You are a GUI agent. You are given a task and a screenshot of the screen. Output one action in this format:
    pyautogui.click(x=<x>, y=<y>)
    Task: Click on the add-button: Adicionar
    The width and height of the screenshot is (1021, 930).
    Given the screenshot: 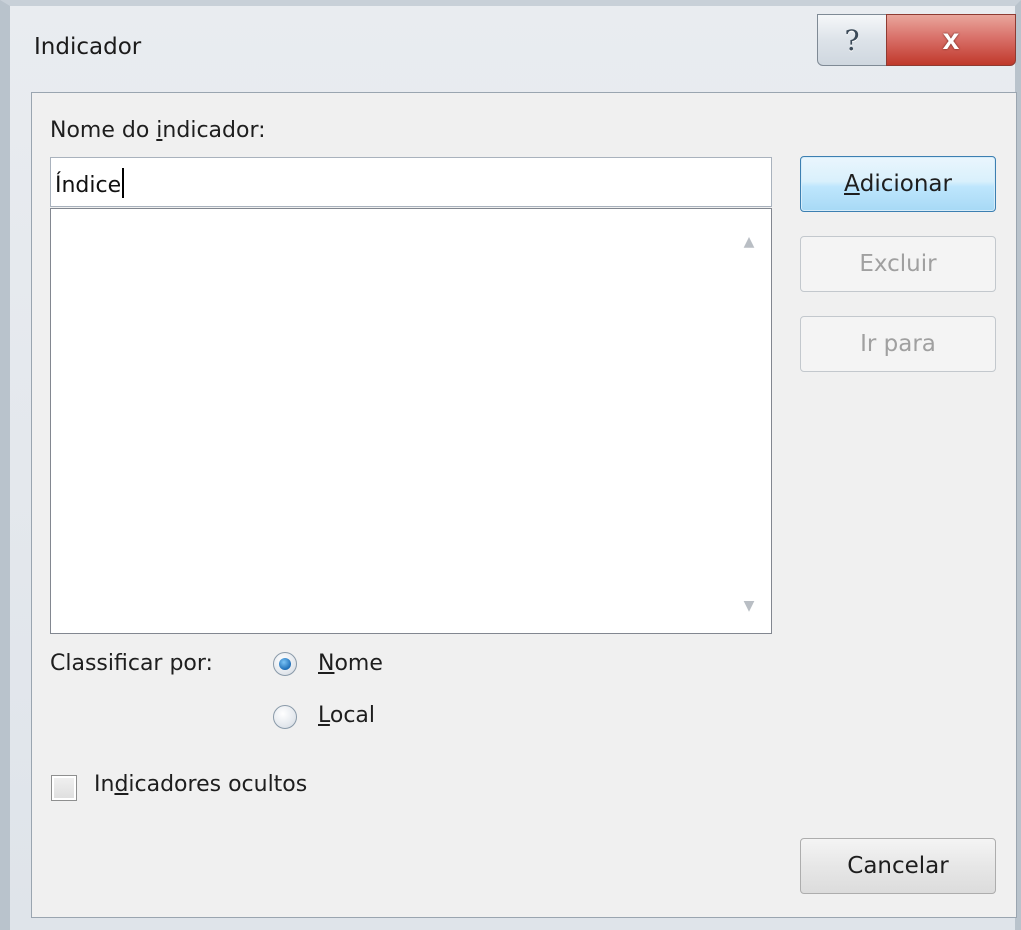 What is the action you would take?
    pyautogui.click(x=898, y=184)
    